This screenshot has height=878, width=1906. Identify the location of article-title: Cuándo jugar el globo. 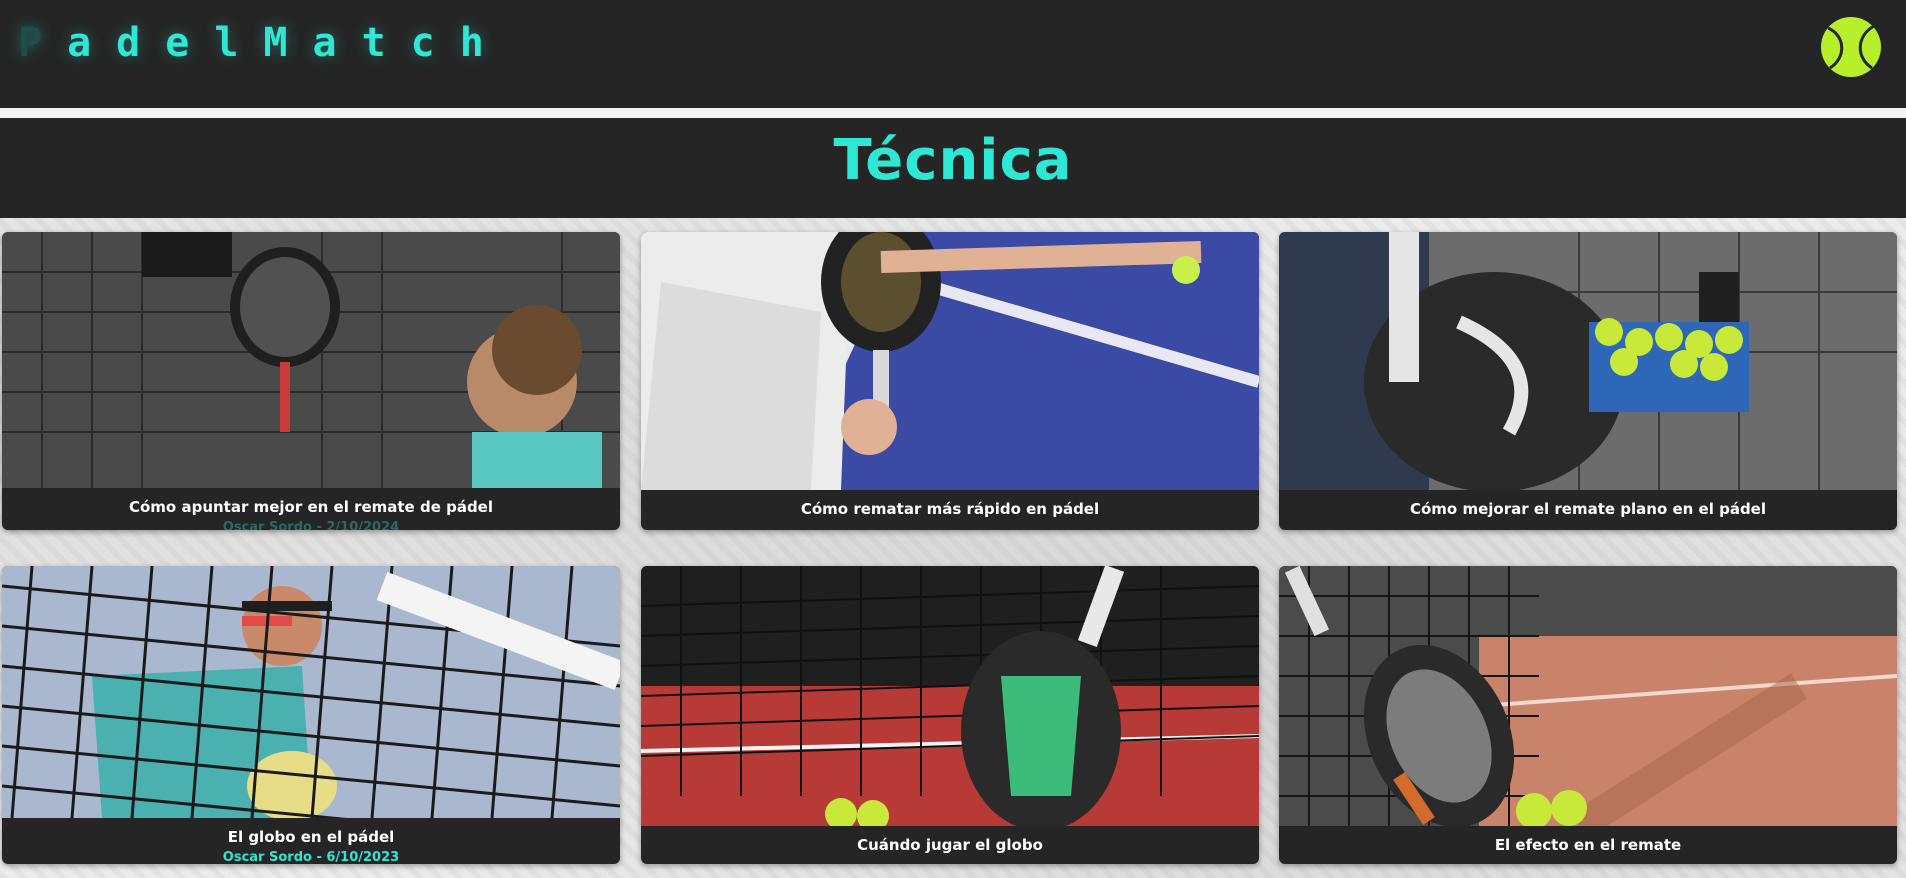
(950, 845).